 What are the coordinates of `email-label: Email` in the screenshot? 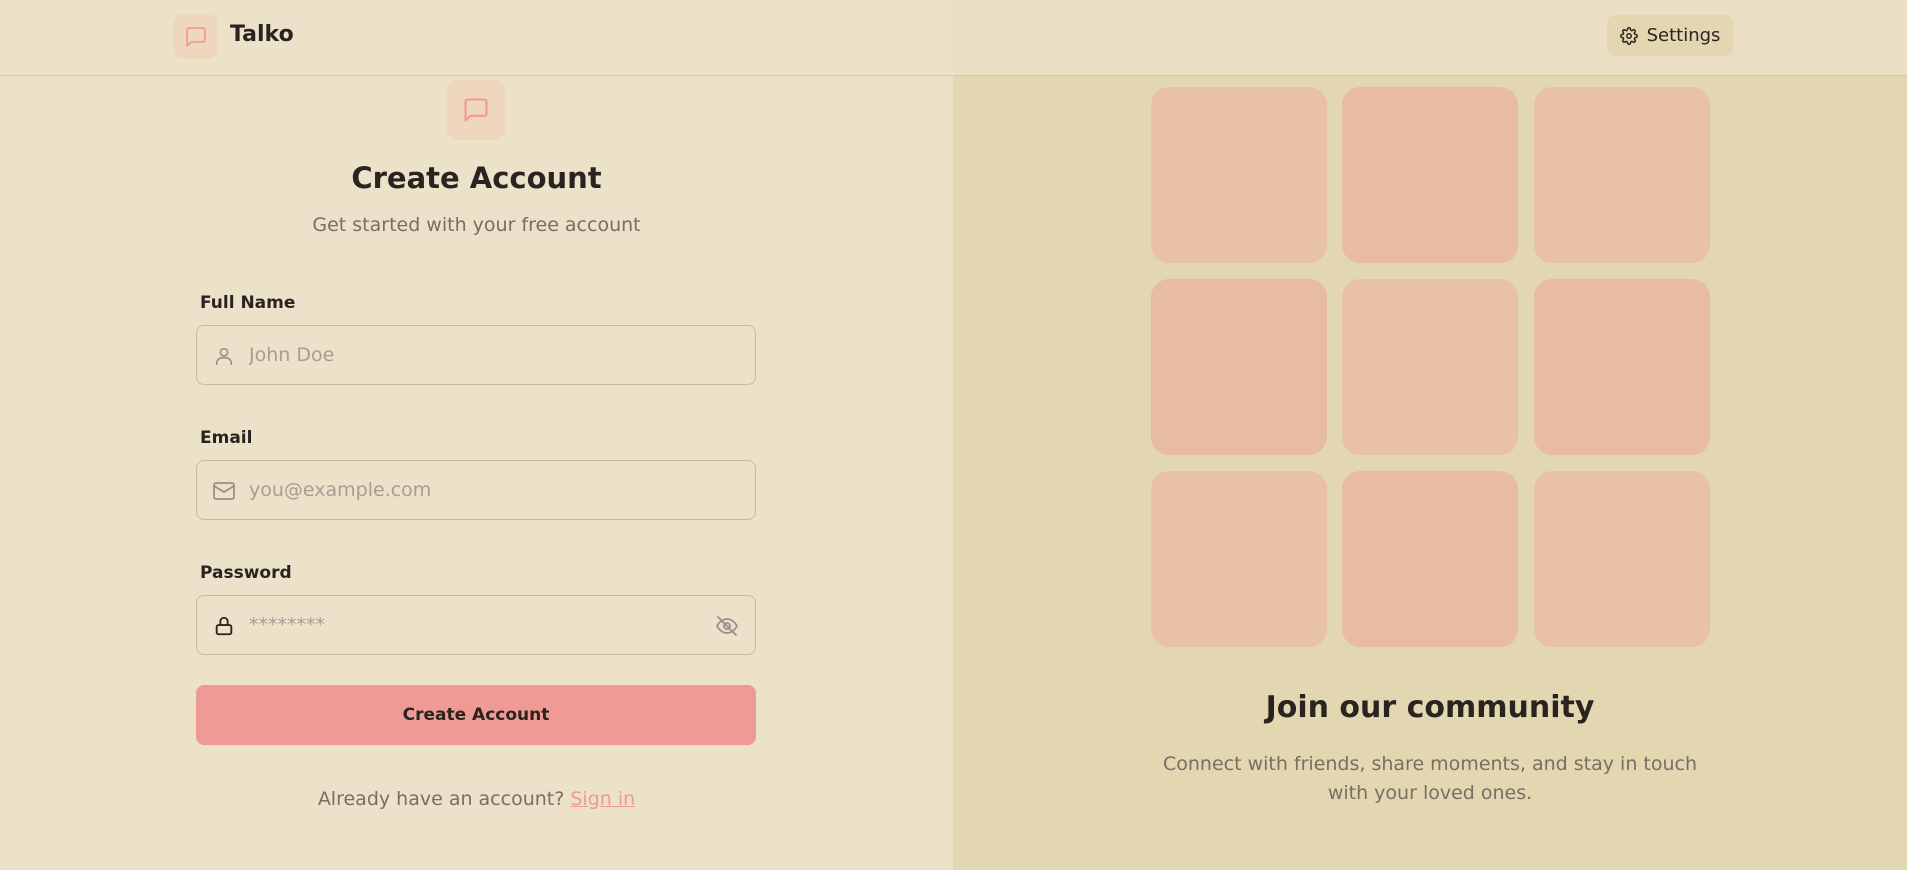 It's located at (226, 438).